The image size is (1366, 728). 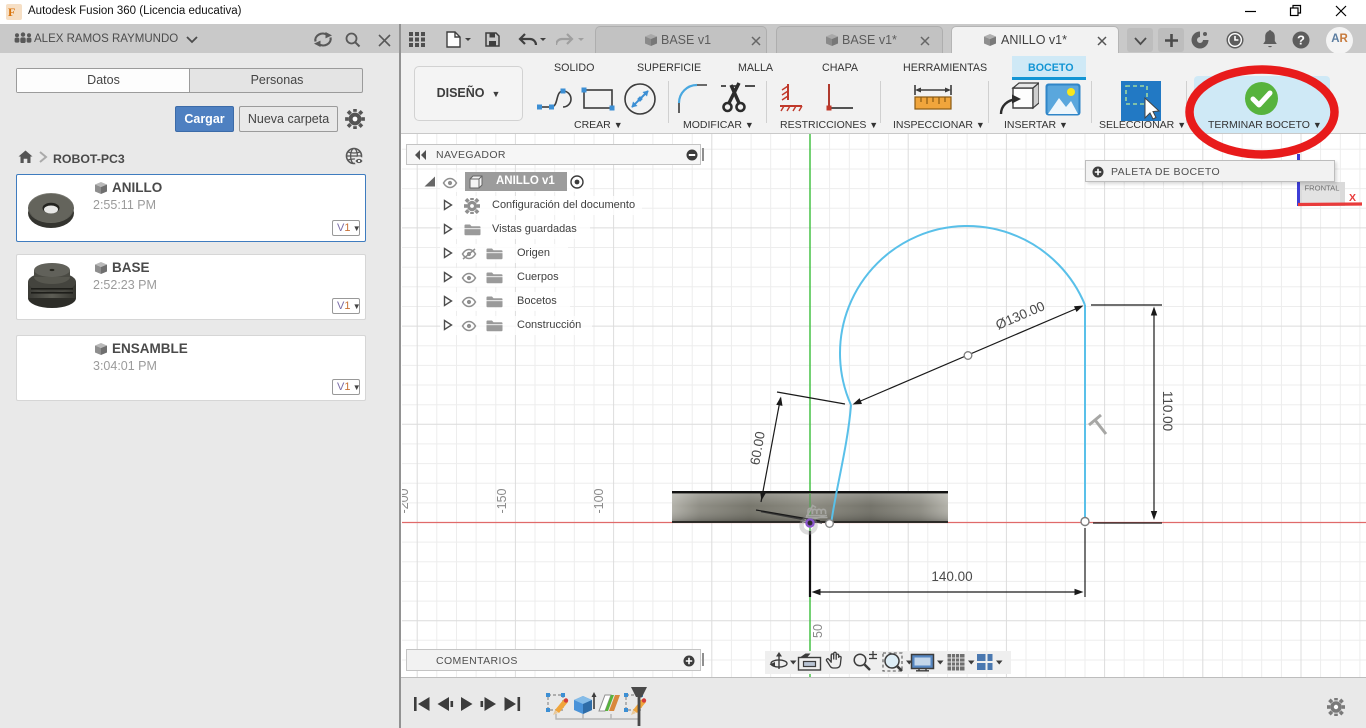 I want to click on svg-text: -200, so click(x=406, y=500).